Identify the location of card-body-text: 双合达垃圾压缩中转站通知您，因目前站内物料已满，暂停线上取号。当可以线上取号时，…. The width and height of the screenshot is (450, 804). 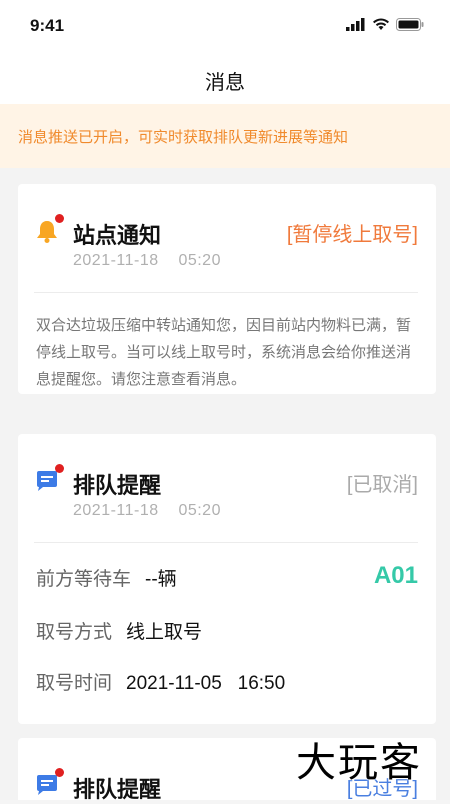
(224, 352).